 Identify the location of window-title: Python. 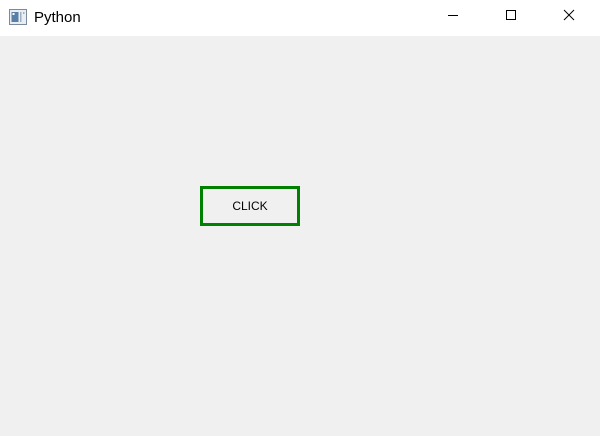
(57, 17).